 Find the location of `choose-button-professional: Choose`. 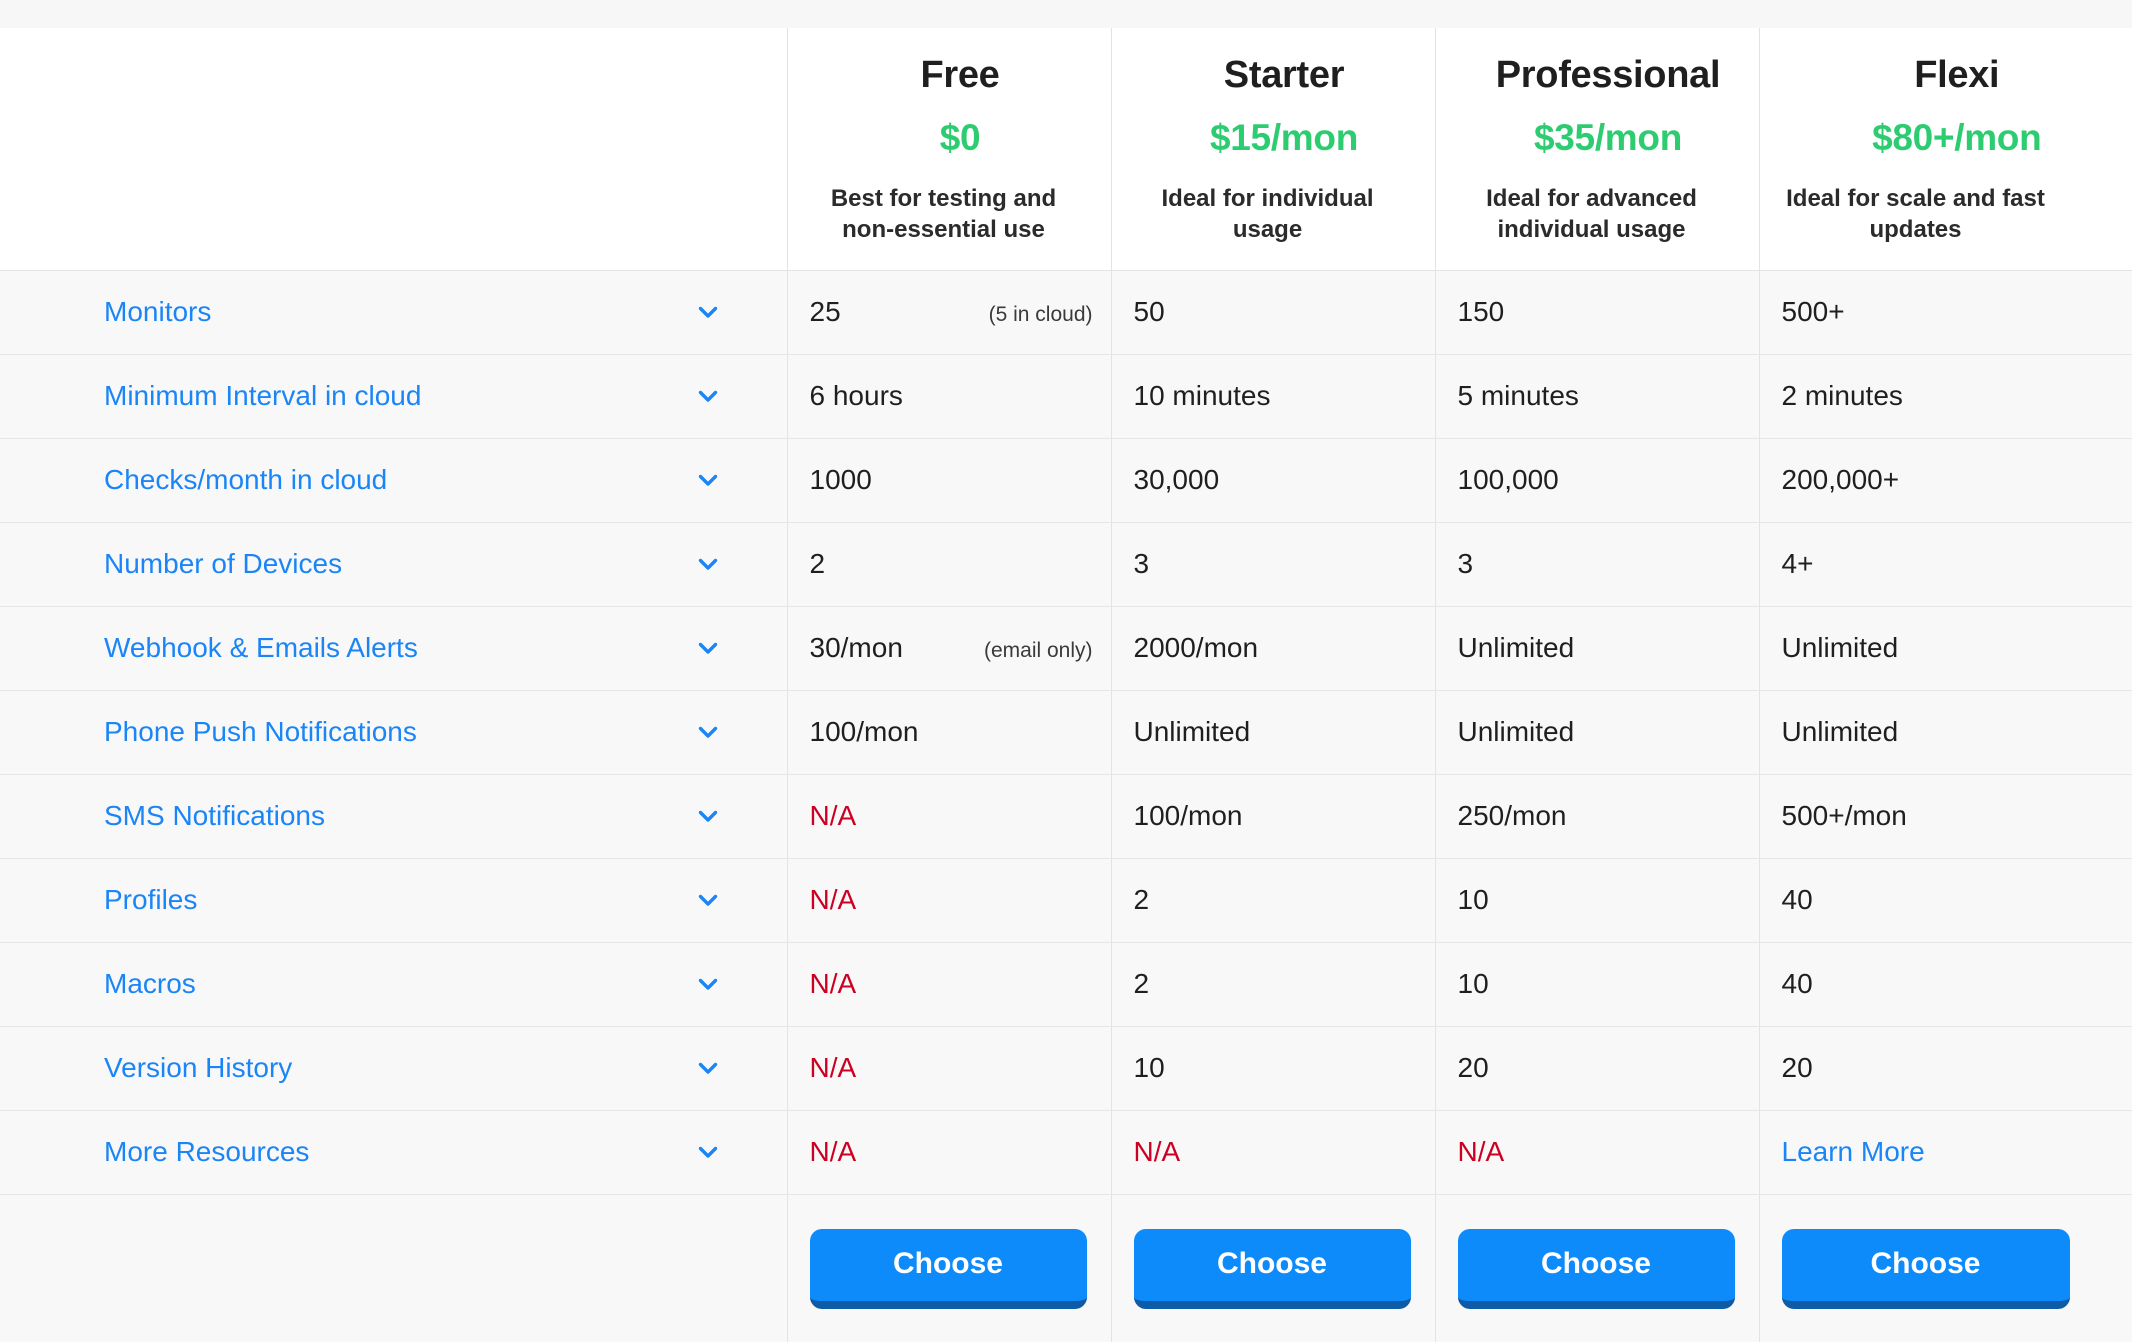

choose-button-professional: Choose is located at coordinates (1596, 1269).